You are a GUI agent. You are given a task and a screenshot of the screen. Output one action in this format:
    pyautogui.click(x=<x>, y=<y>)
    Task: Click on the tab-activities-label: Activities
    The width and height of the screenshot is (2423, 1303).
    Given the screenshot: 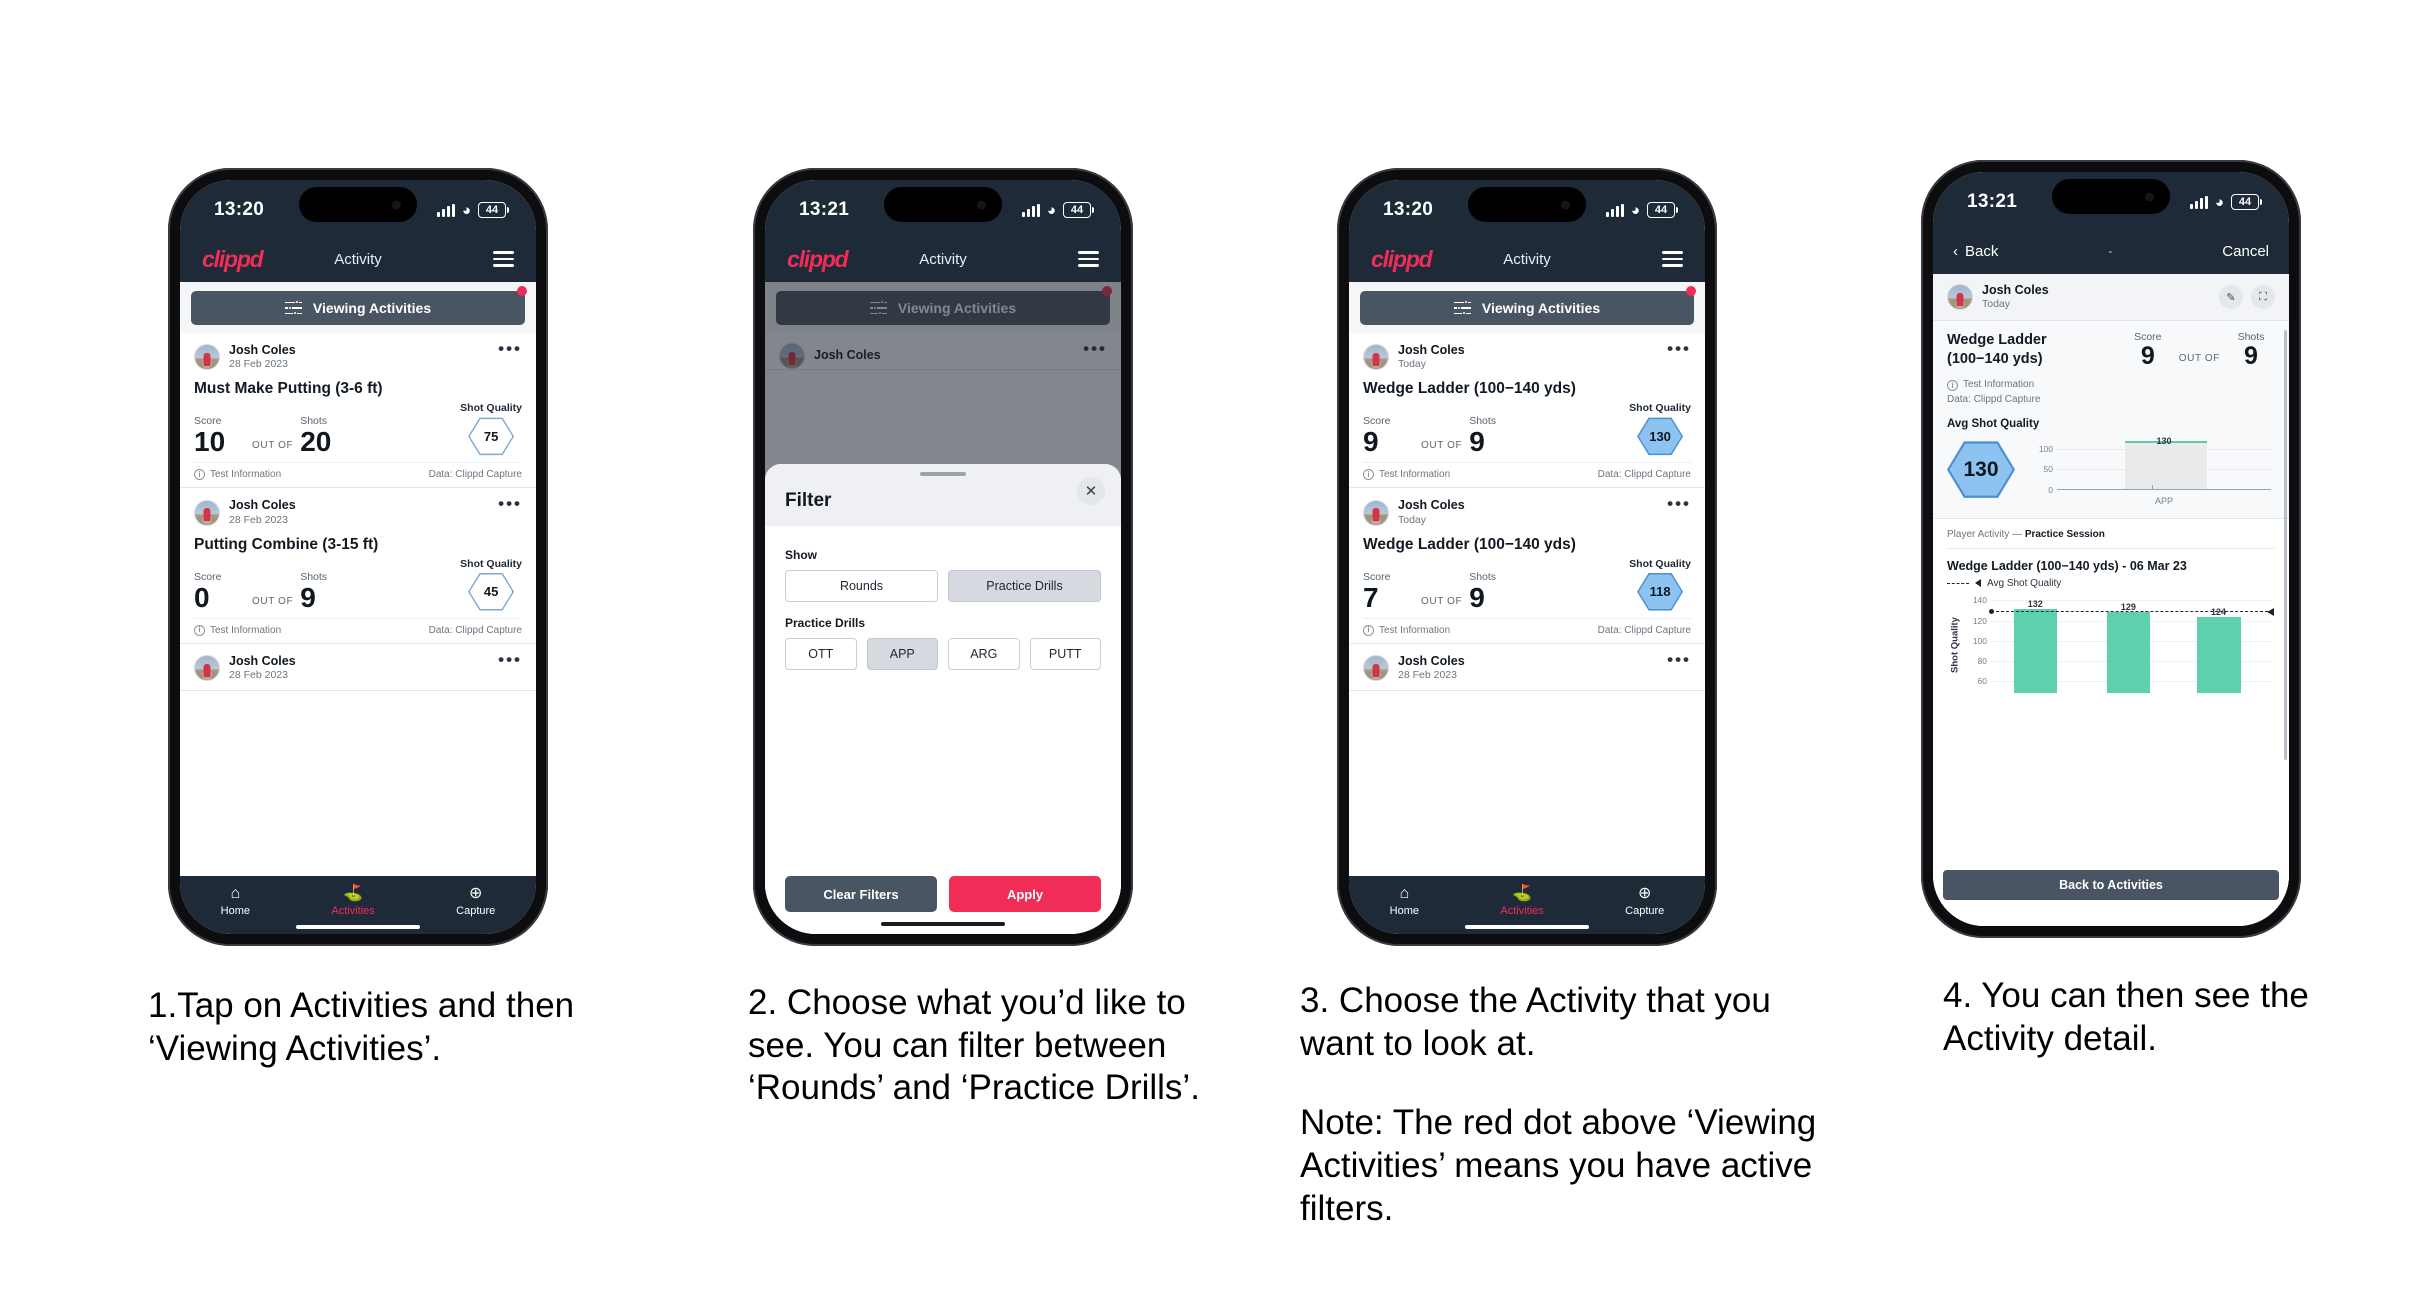 What is the action you would take?
    pyautogui.click(x=353, y=910)
    